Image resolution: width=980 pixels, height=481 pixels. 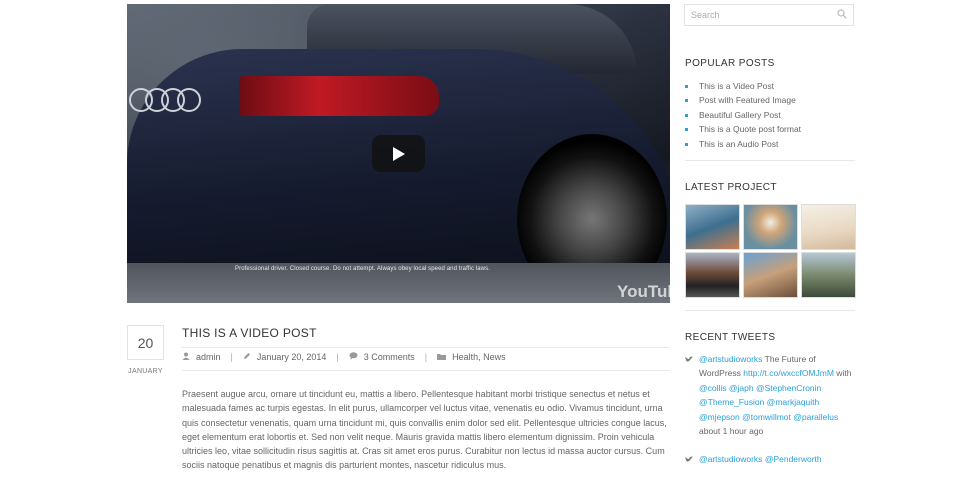 I want to click on play-icon, so click(x=398, y=153).